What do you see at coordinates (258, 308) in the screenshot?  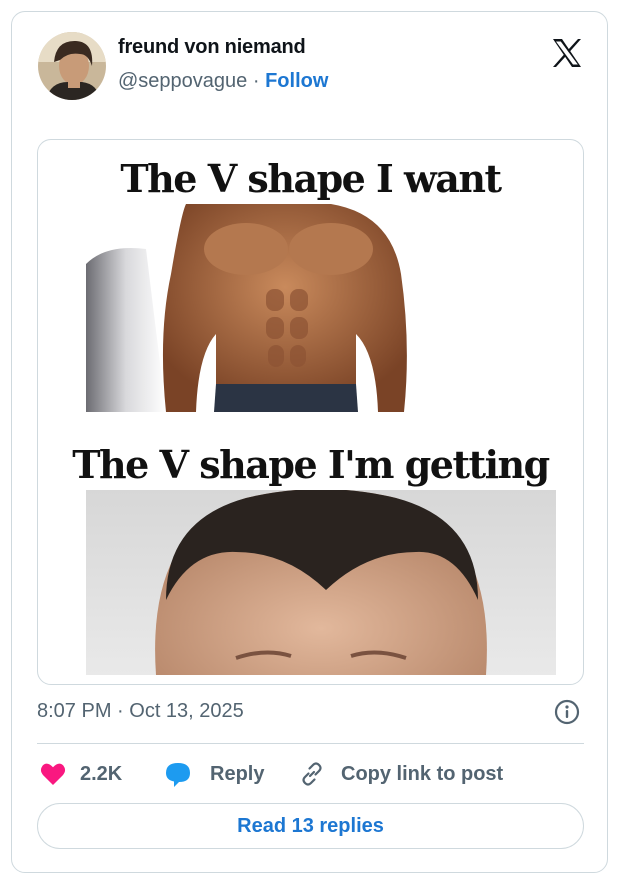 I see `muscular-torso-photo` at bounding box center [258, 308].